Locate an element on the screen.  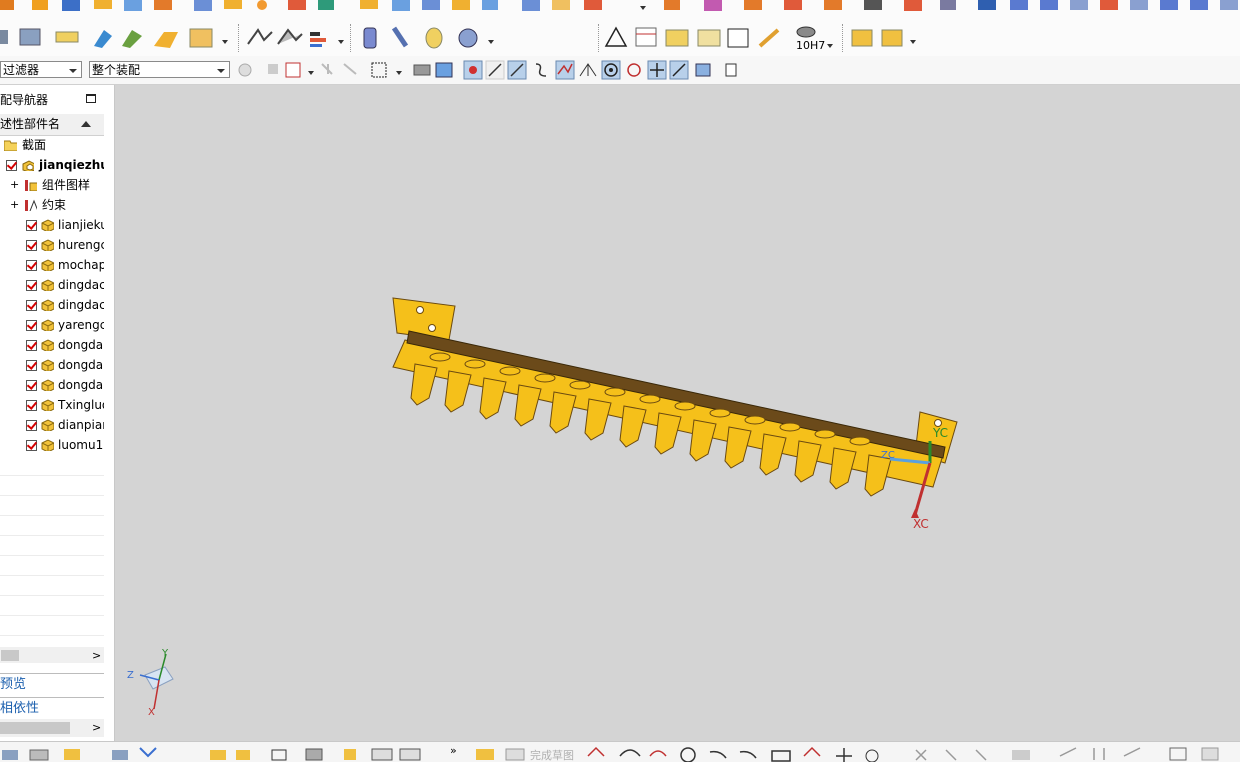
selection-filter-combo: 过滤器 is located at coordinates (41, 69).